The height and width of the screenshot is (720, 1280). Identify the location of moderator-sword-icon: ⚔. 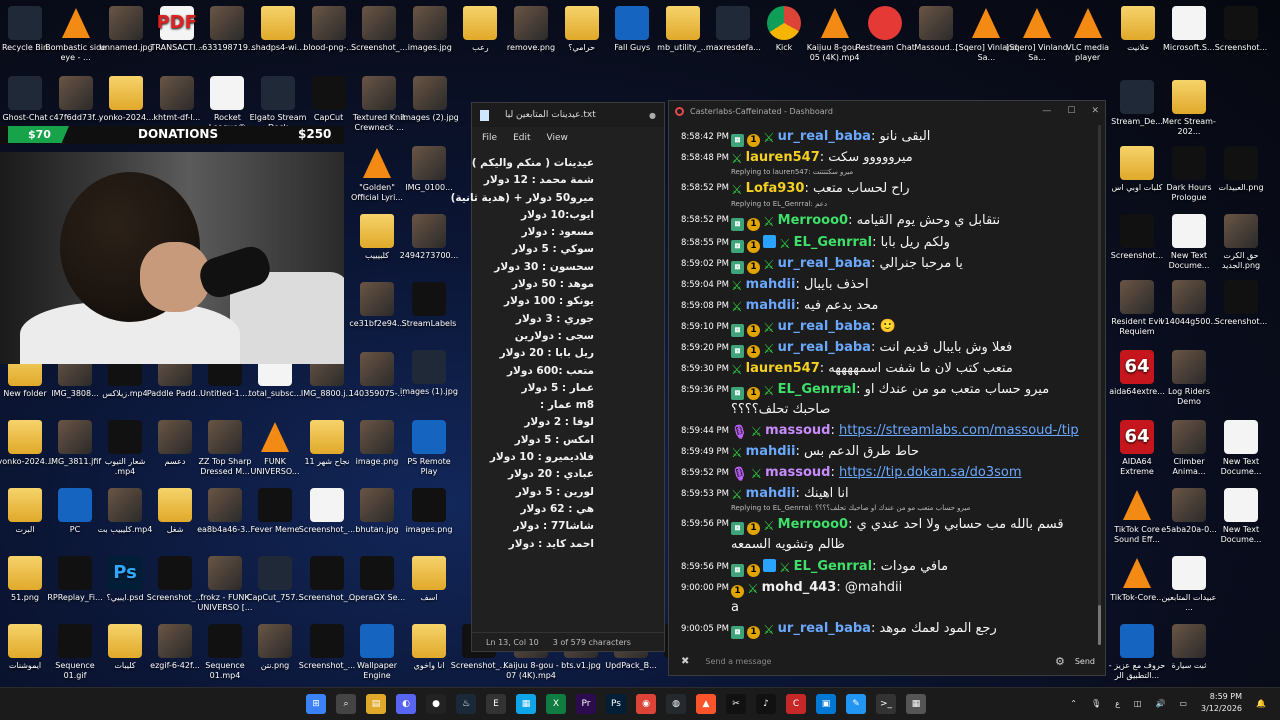
(756, 432).